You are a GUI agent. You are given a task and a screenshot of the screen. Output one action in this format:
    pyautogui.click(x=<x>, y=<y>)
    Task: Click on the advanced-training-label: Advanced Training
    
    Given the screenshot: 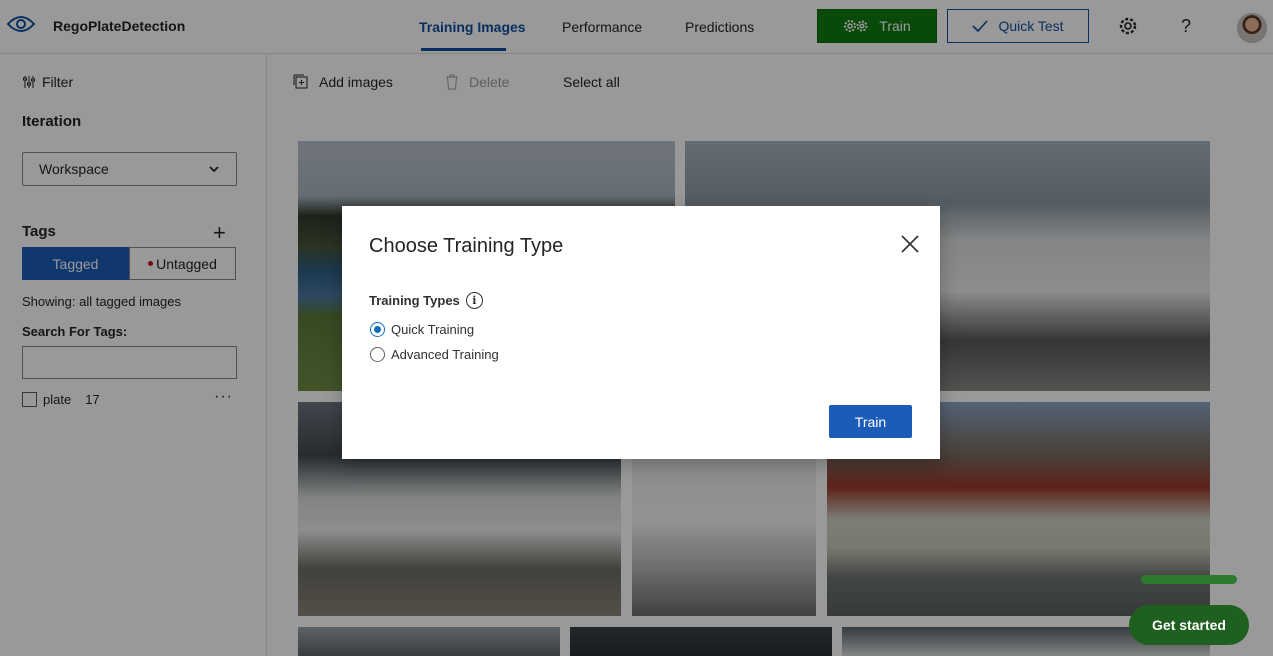 What is the action you would take?
    pyautogui.click(x=445, y=354)
    